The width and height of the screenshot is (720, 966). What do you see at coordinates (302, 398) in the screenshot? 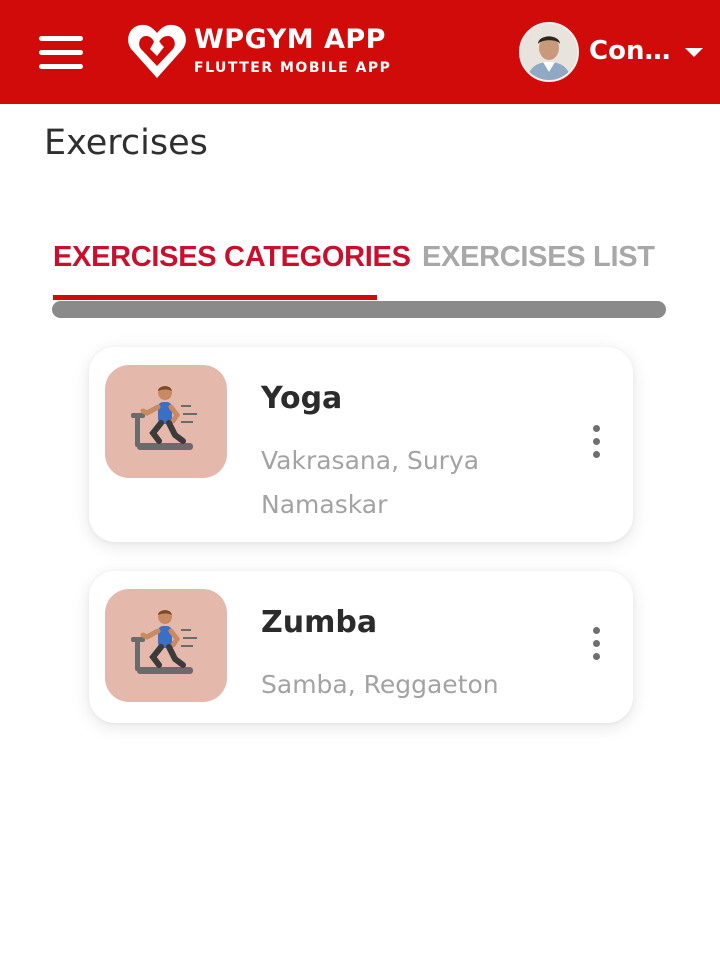
I see `category-title: Yoga` at bounding box center [302, 398].